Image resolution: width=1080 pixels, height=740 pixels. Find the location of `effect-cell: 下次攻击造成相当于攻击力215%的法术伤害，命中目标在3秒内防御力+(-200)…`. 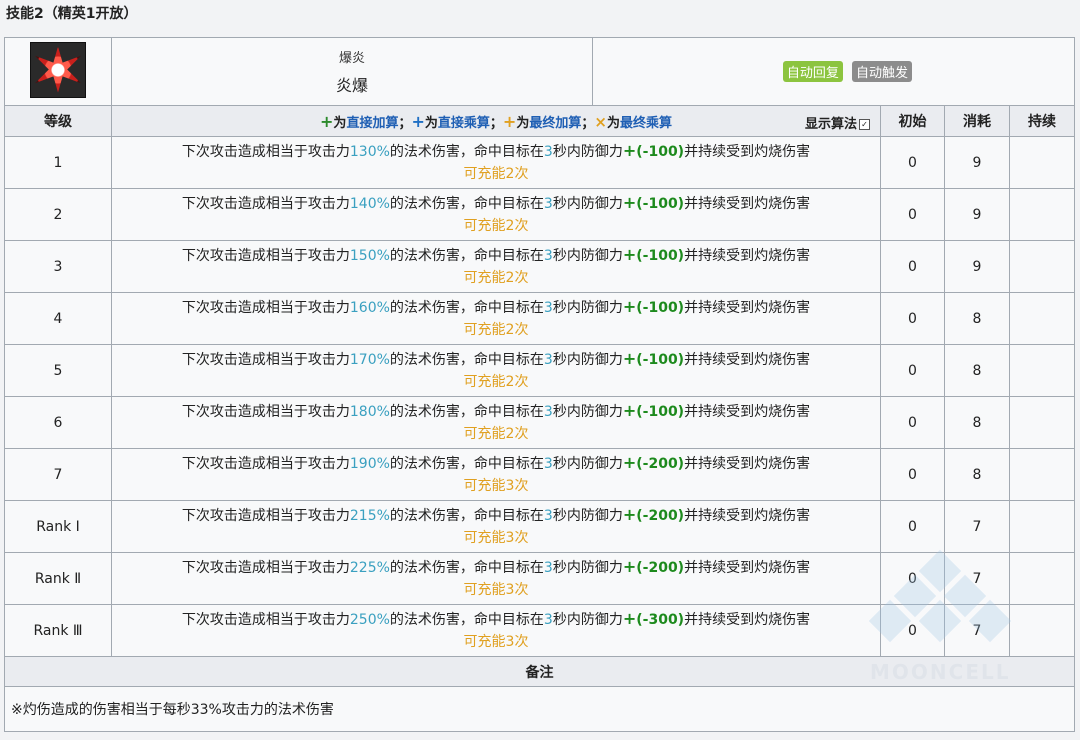

effect-cell: 下次攻击造成相当于攻击力215%的法术伤害，命中目标在3秒内防御力+(-200)… is located at coordinates (496, 526).